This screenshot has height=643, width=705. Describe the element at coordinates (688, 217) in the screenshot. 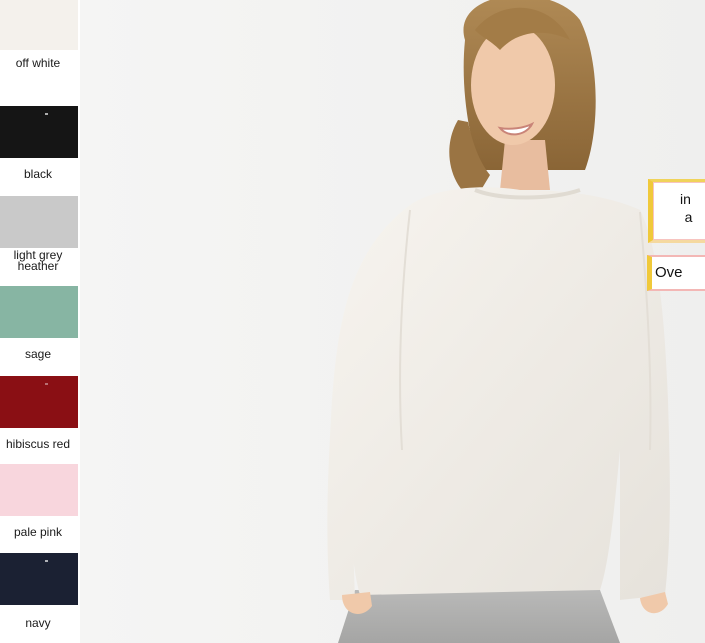

I see `promo-badge-line2: a` at that location.